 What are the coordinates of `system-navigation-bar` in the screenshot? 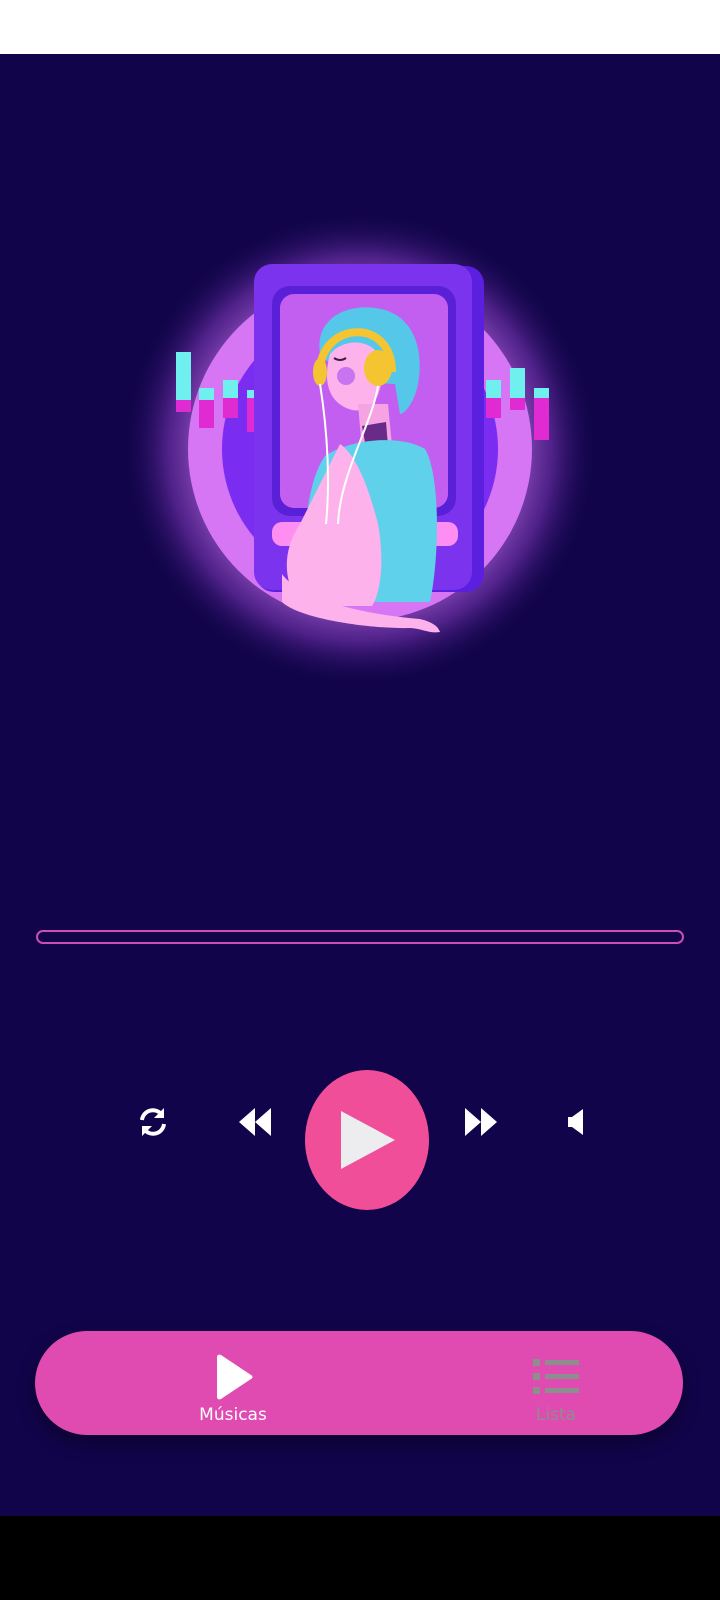 It's located at (360, 1558).